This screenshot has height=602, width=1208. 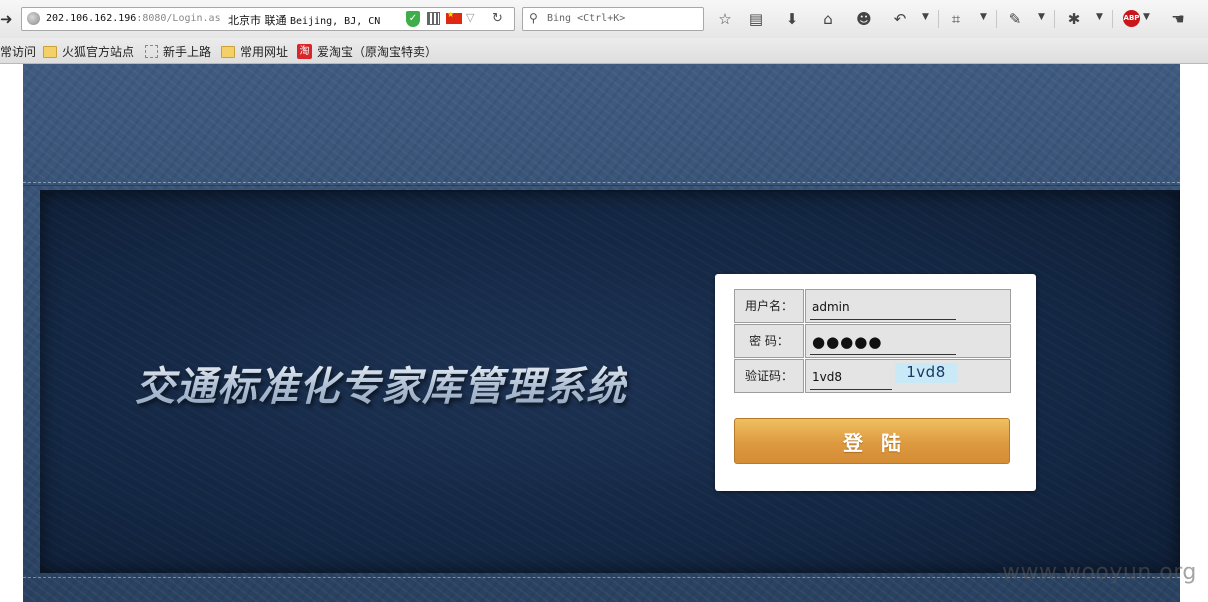 I want to click on undo-icon: ↶, so click(x=900, y=19).